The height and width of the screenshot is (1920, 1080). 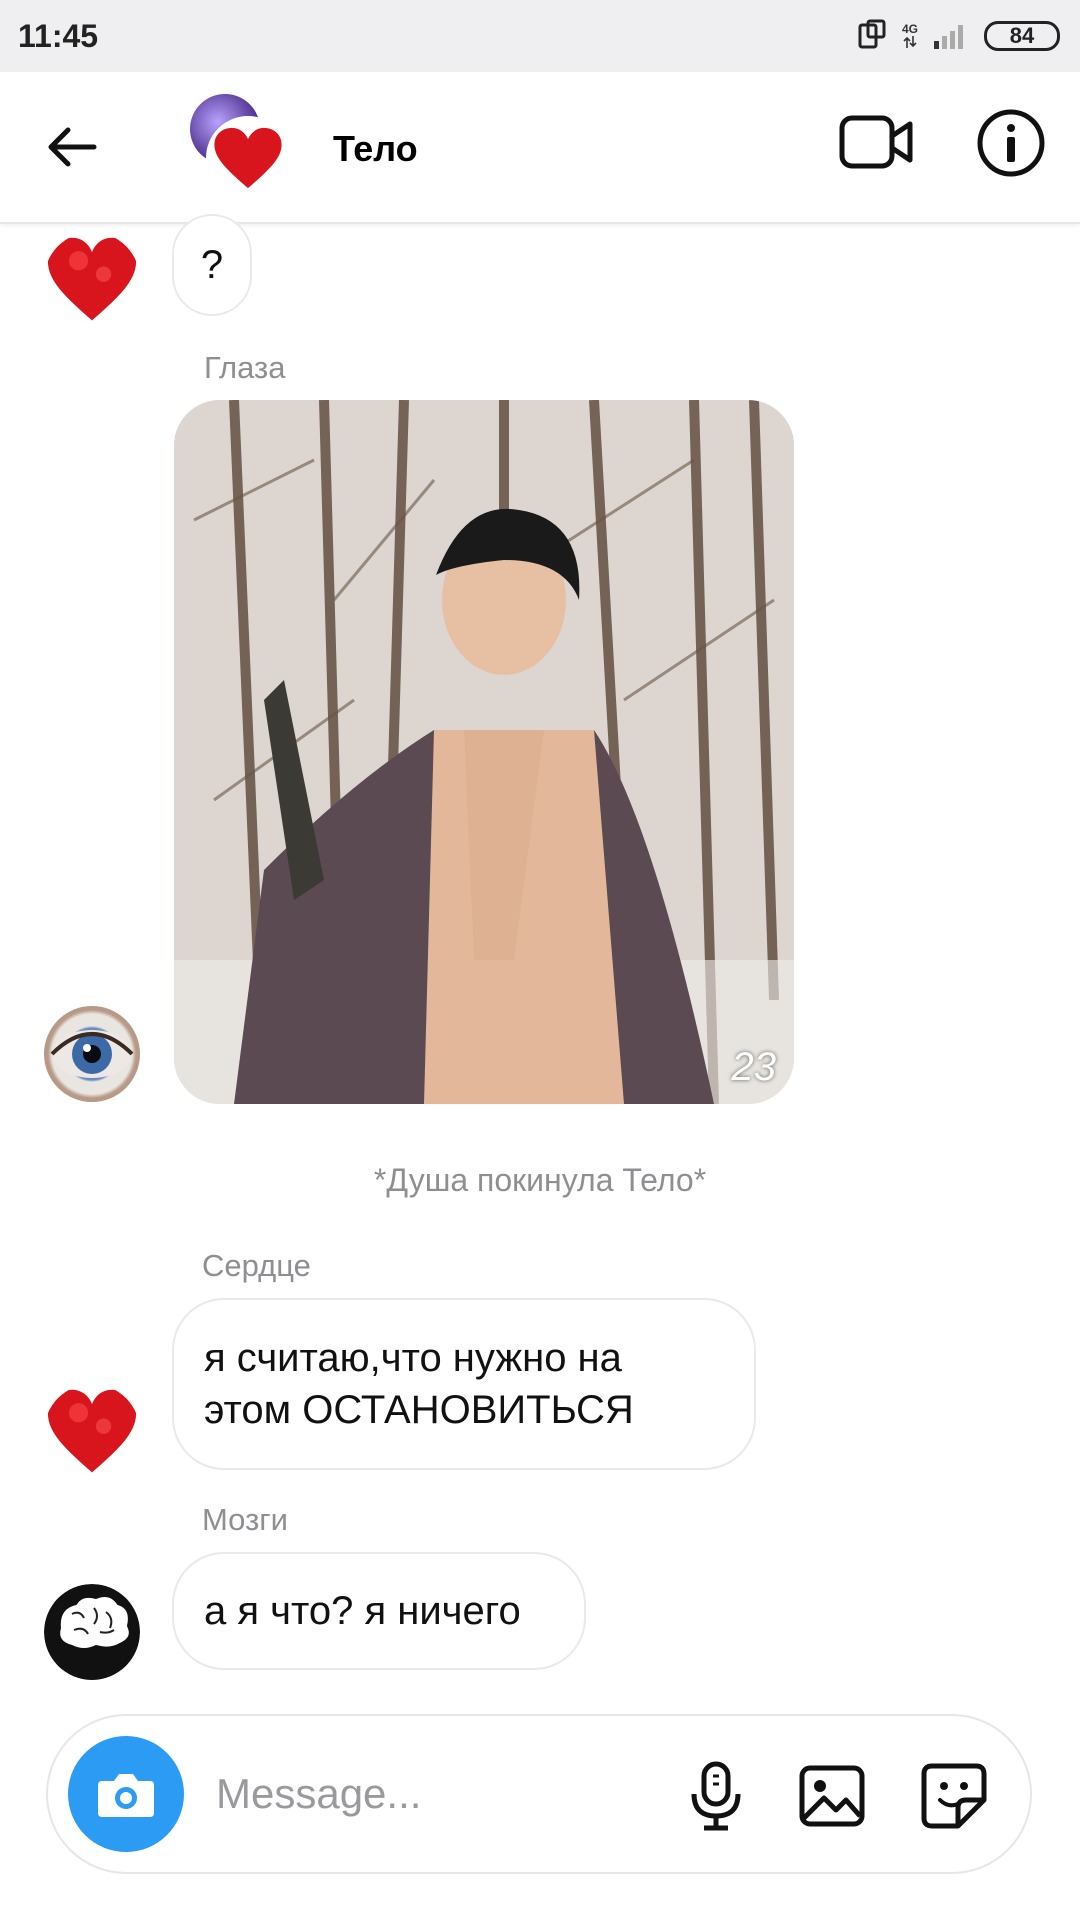 I want to click on microphone-icon, so click(x=716, y=1796).